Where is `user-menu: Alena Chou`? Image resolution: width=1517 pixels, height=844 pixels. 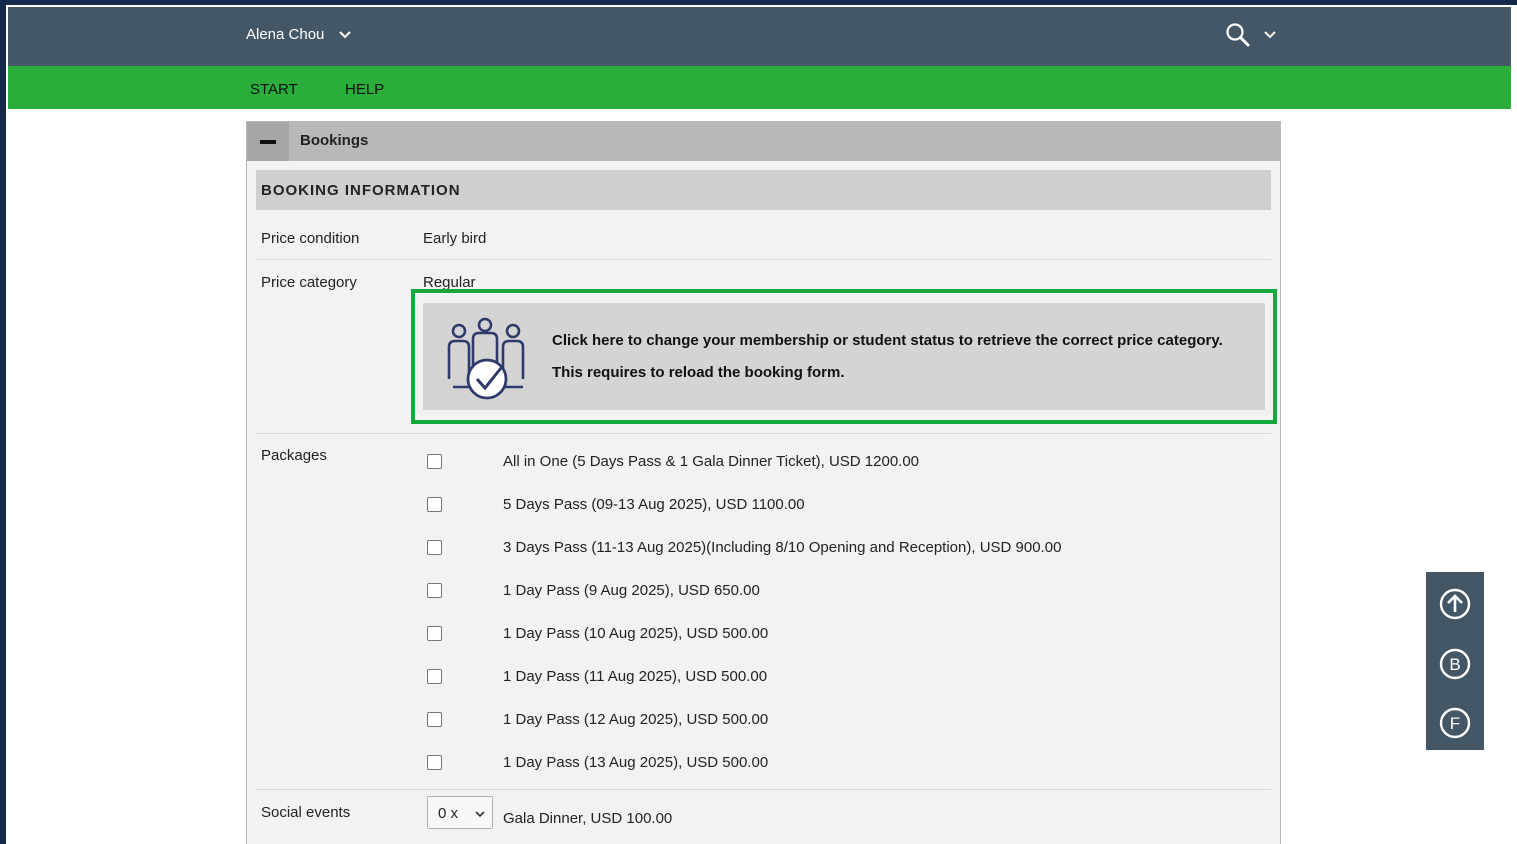 user-menu: Alena Chou is located at coordinates (299, 34).